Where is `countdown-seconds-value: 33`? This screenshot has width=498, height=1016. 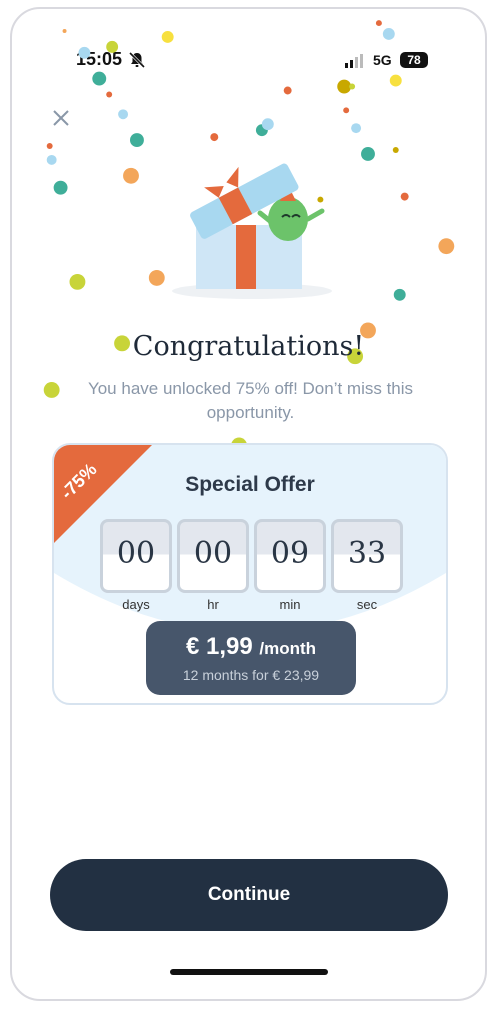
countdown-seconds-value: 33 is located at coordinates (367, 553).